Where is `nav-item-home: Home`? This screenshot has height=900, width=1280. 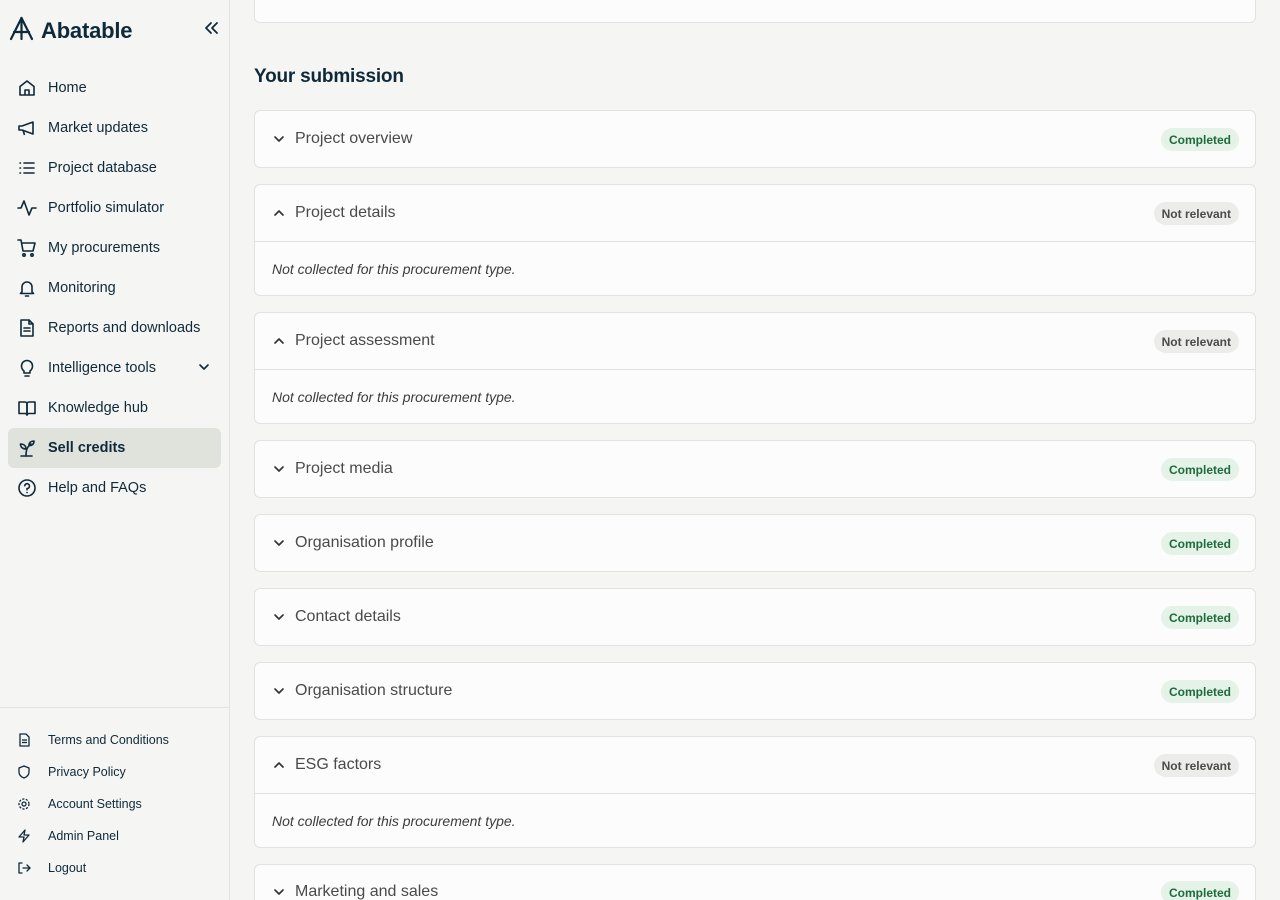 nav-item-home: Home is located at coordinates (114, 88).